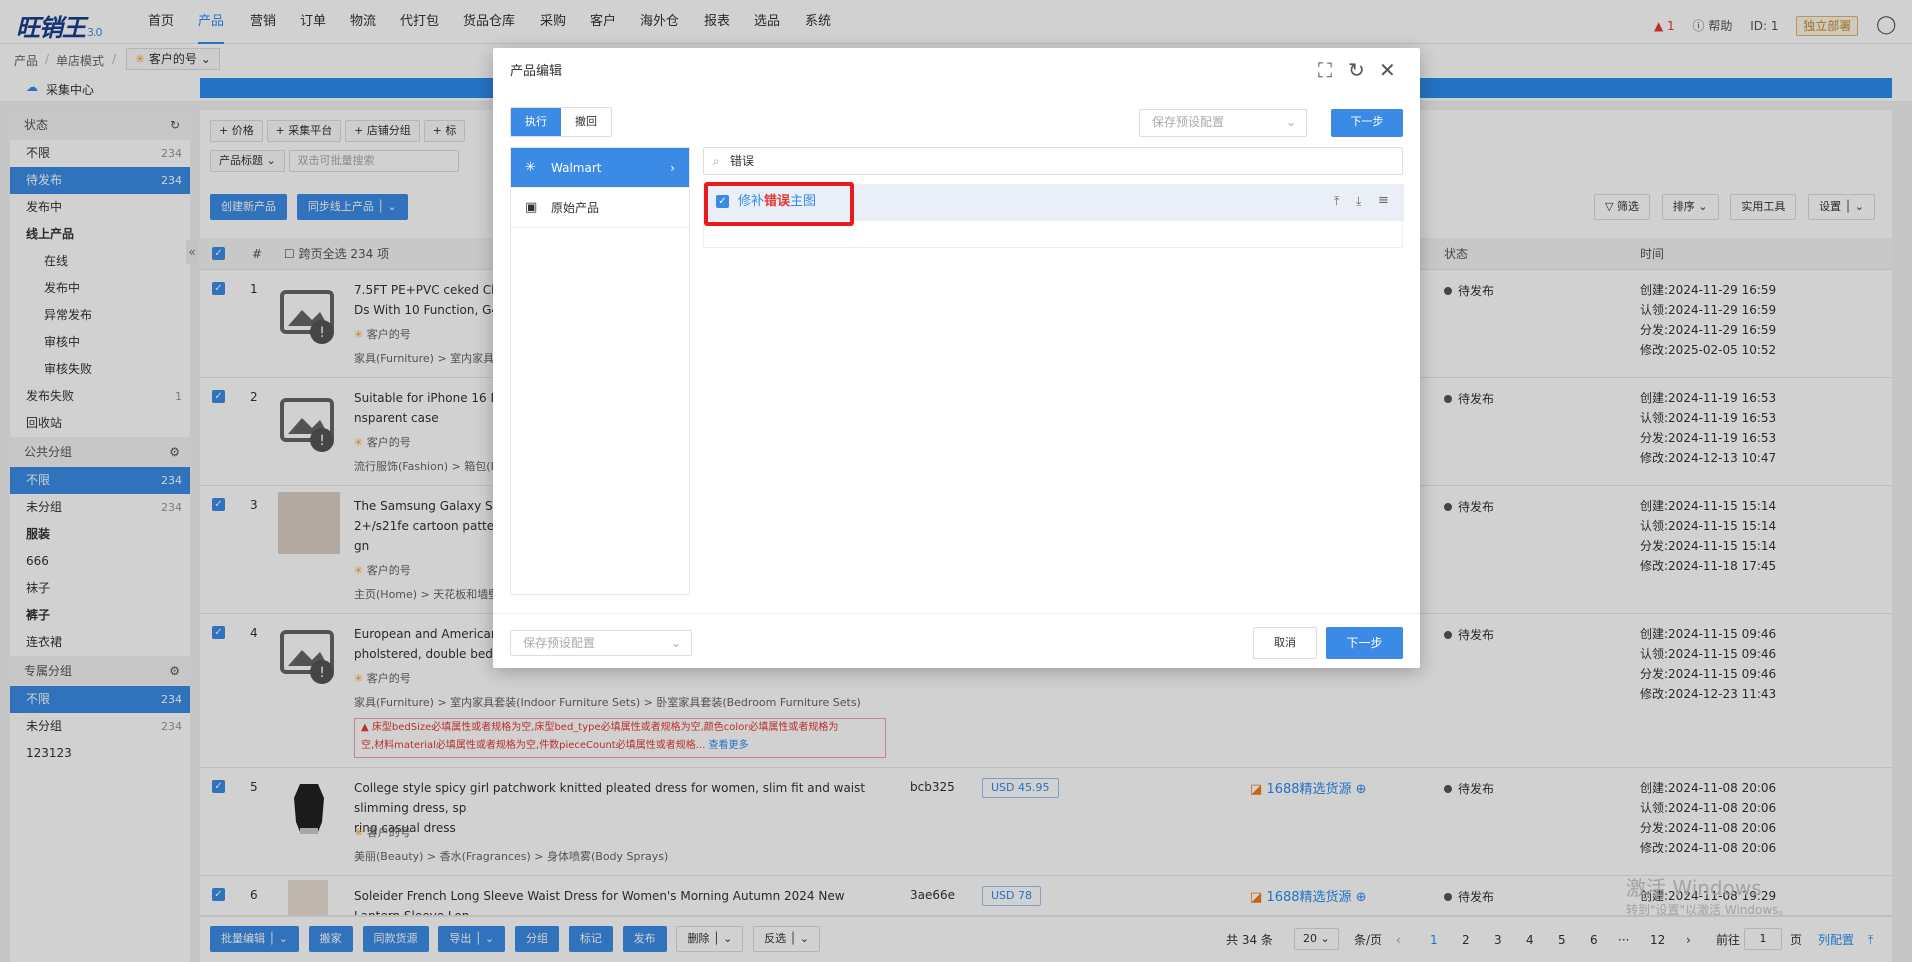  I want to click on walmart-icon: ✳, so click(530, 167).